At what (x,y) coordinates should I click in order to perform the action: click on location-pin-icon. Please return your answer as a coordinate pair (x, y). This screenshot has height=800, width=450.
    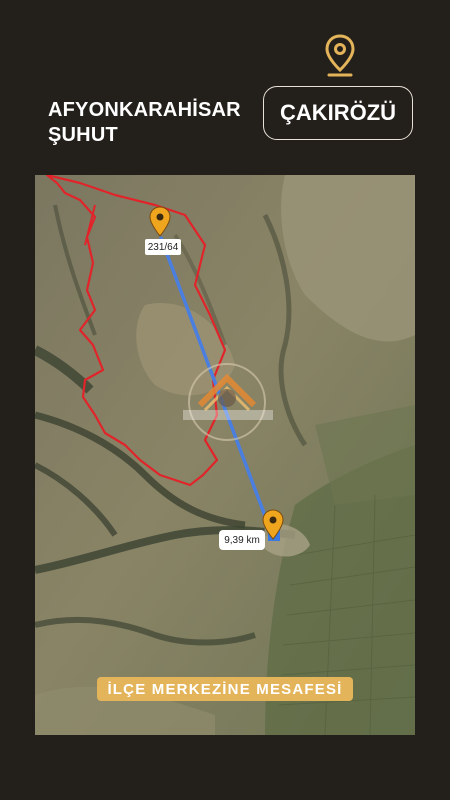
    Looking at the image, I should click on (340, 55).